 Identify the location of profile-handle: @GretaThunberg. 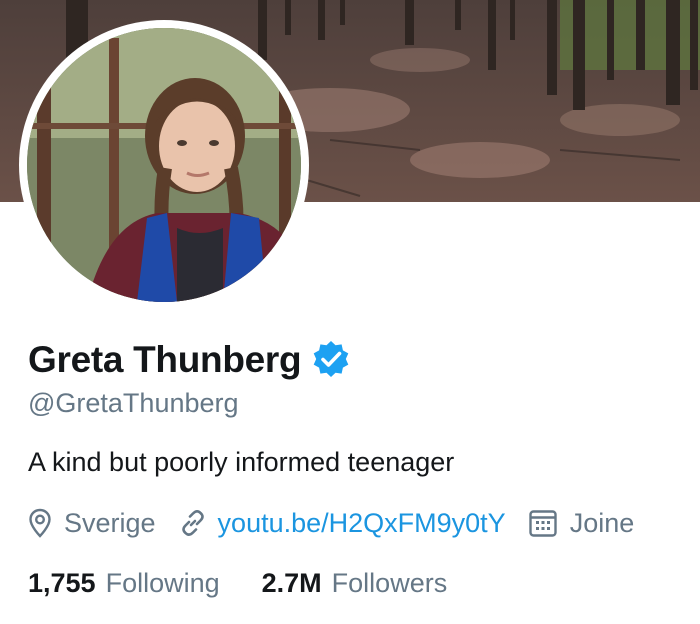
(133, 403).